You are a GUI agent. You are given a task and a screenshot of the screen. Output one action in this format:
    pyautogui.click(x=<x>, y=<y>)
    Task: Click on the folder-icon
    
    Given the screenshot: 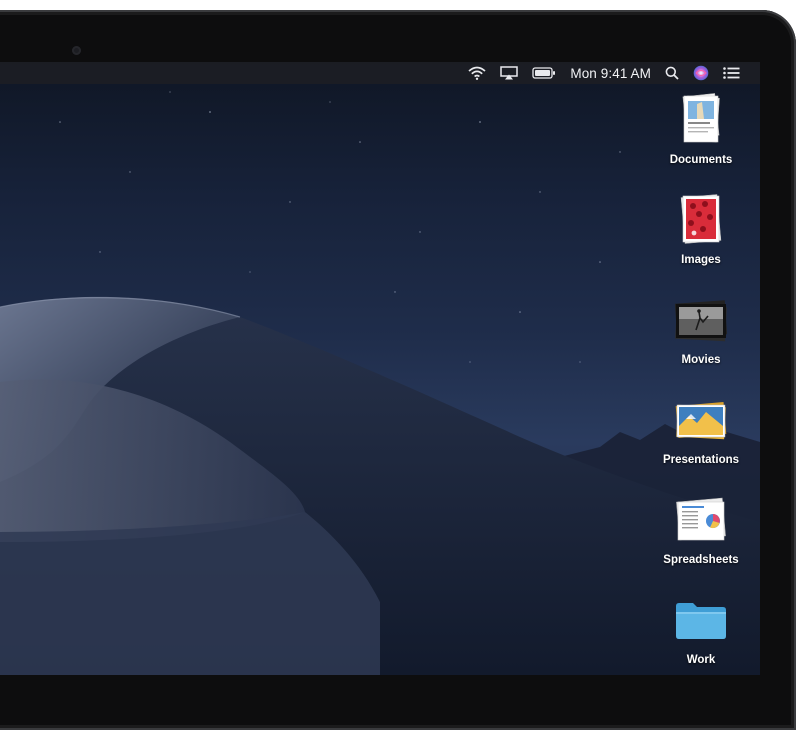 What is the action you would take?
    pyautogui.click(x=701, y=621)
    